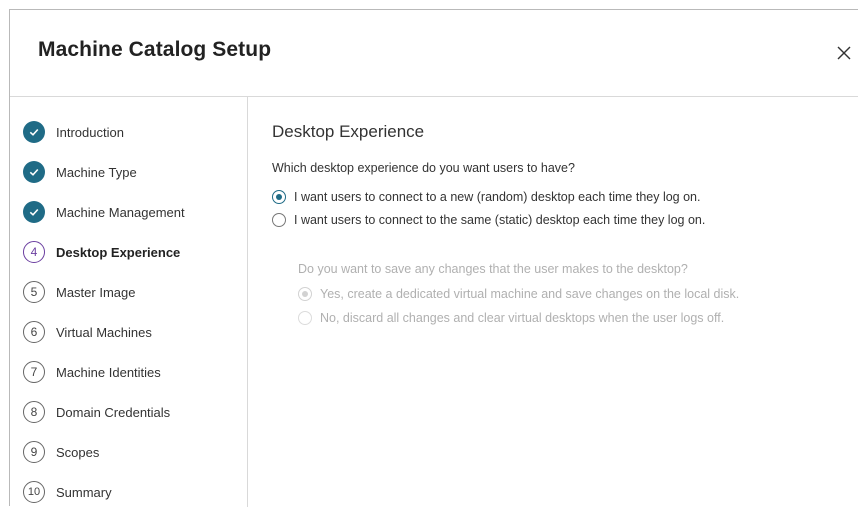  Describe the element at coordinates (84, 492) in the screenshot. I see `step-label: Summary` at that location.